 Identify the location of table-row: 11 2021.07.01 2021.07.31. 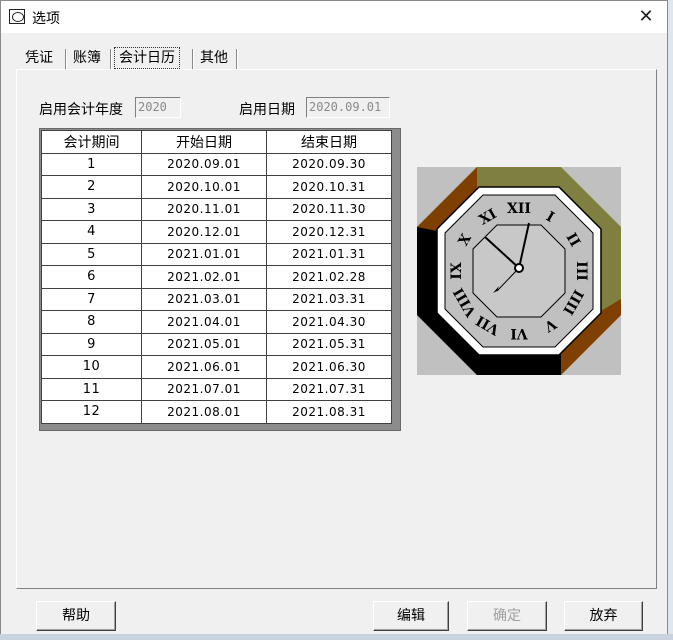
(216, 389).